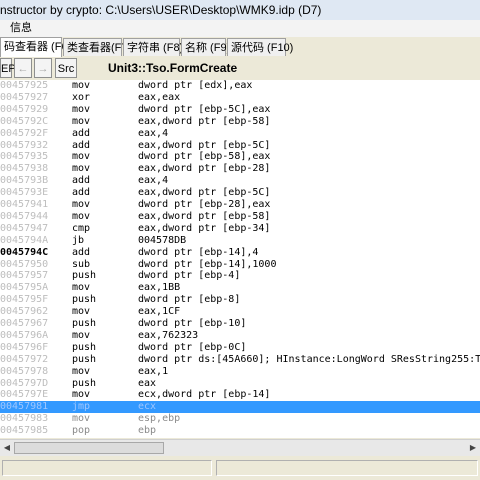  Describe the element at coordinates (24, 145) in the screenshot. I see `code-address: 00457932` at that location.